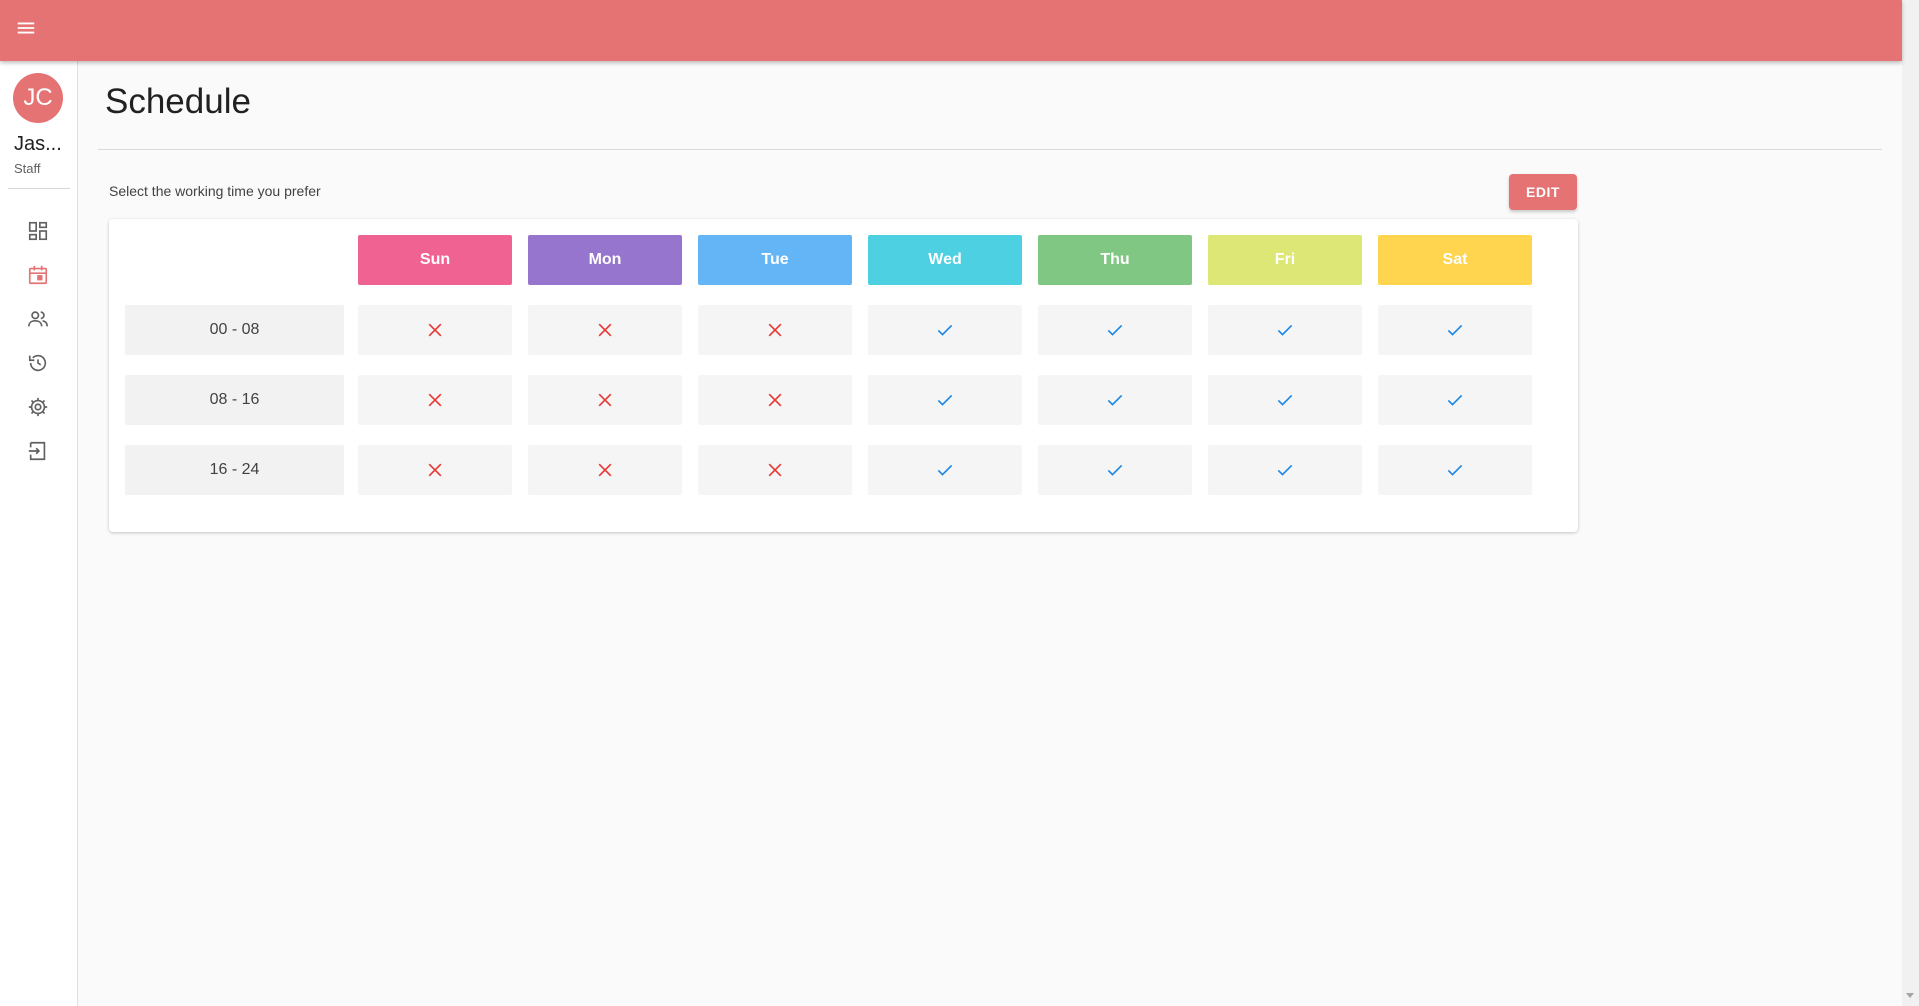  What do you see at coordinates (178, 101) in the screenshot?
I see `page-title: Schedule` at bounding box center [178, 101].